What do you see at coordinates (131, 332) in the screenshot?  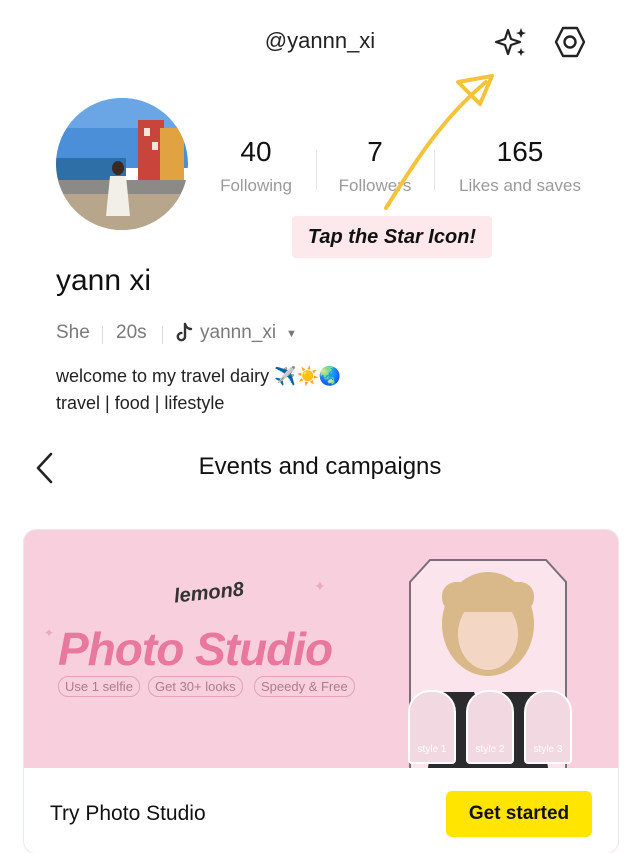 I see `age-tag: 20s` at bounding box center [131, 332].